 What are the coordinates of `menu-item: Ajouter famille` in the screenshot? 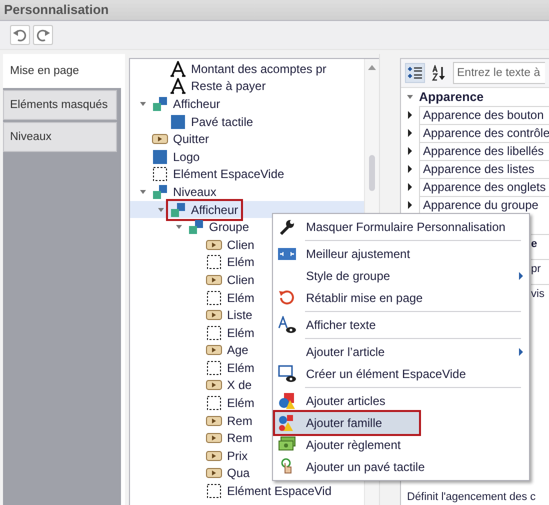 It's located at (347, 423).